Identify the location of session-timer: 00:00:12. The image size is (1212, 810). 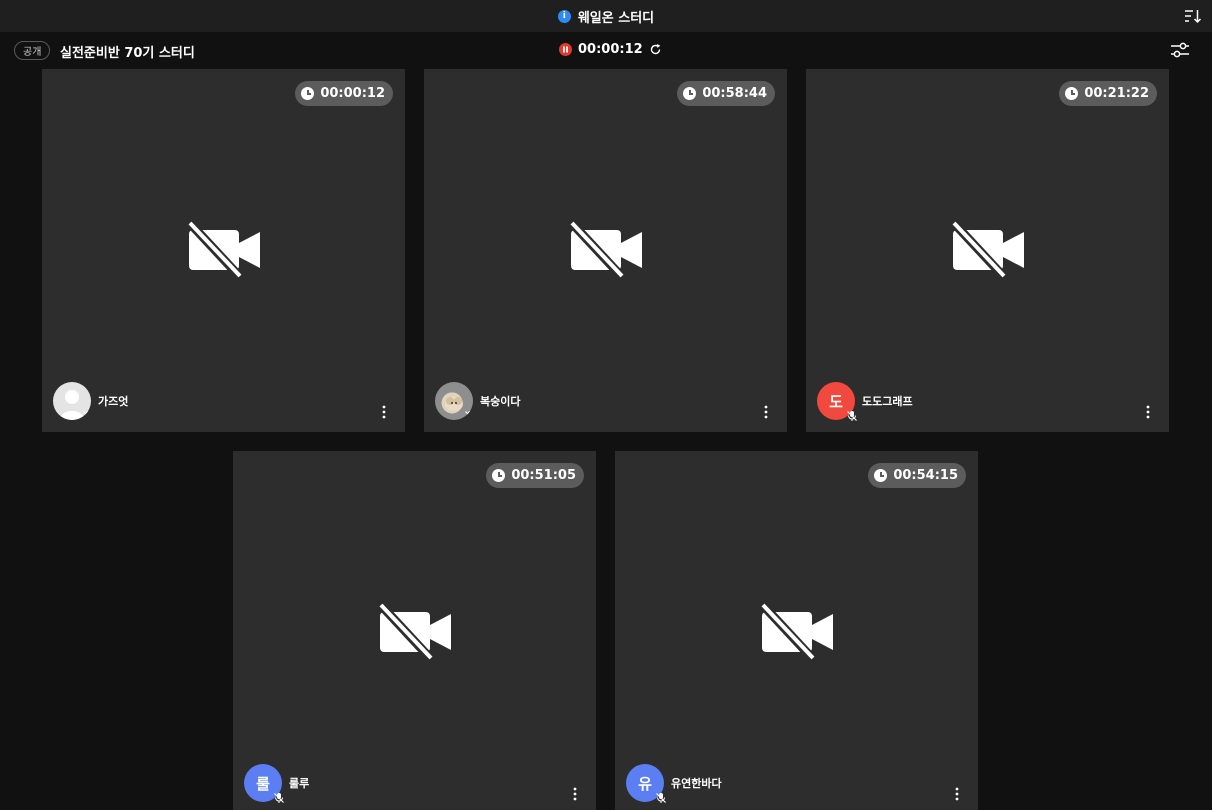
(610, 49).